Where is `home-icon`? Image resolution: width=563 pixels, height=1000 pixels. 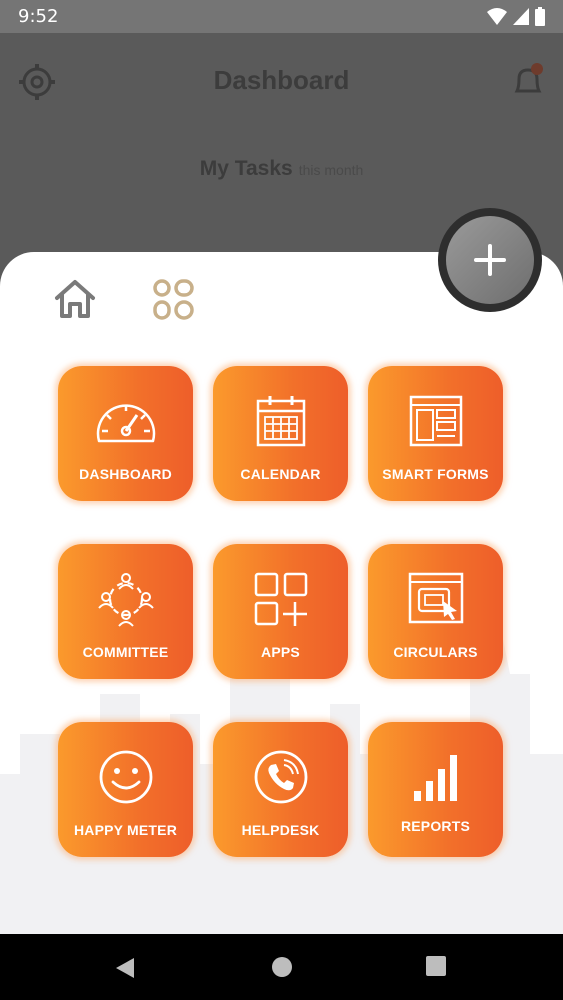 home-icon is located at coordinates (75, 299).